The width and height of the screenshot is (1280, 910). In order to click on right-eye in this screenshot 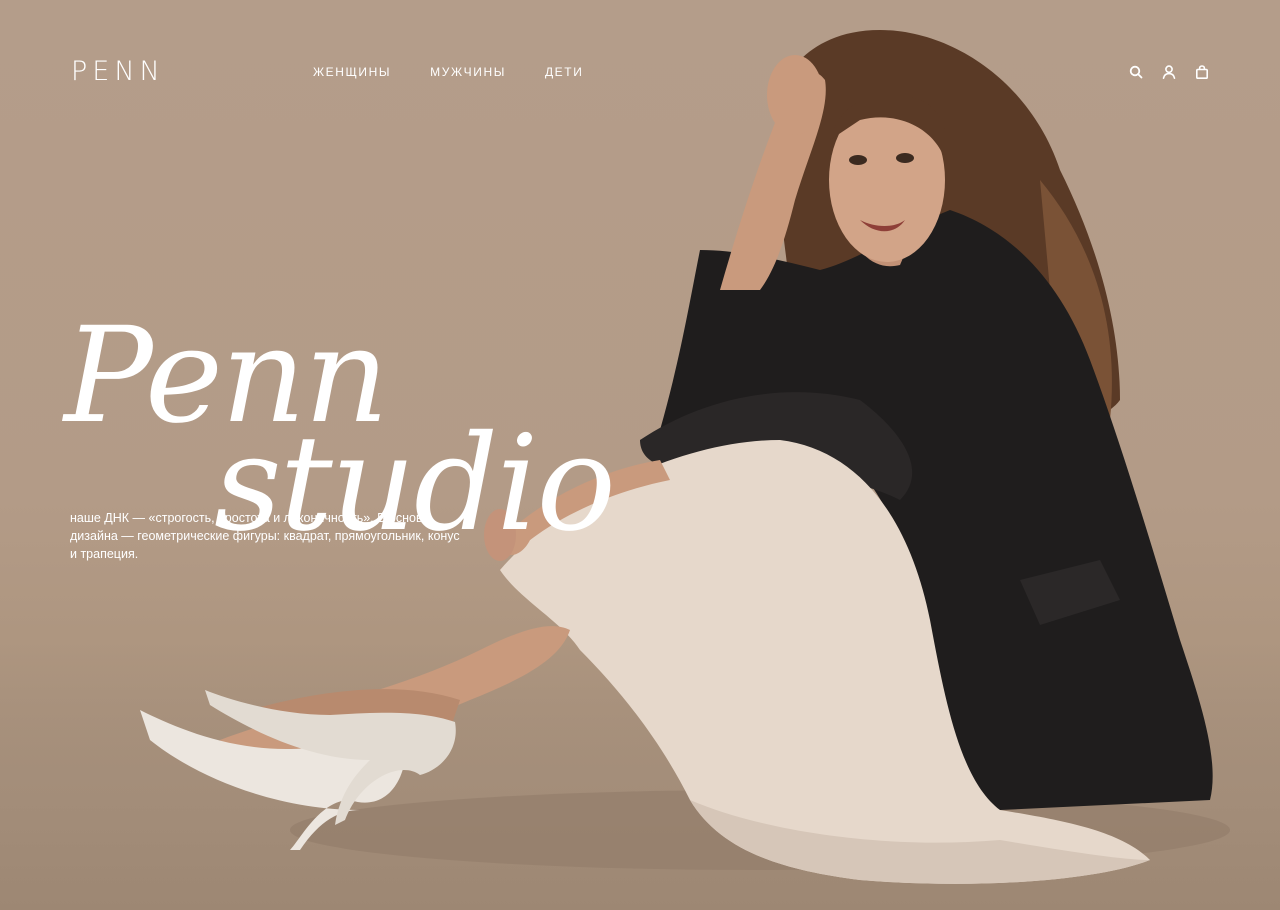, I will do `click(905, 158)`.